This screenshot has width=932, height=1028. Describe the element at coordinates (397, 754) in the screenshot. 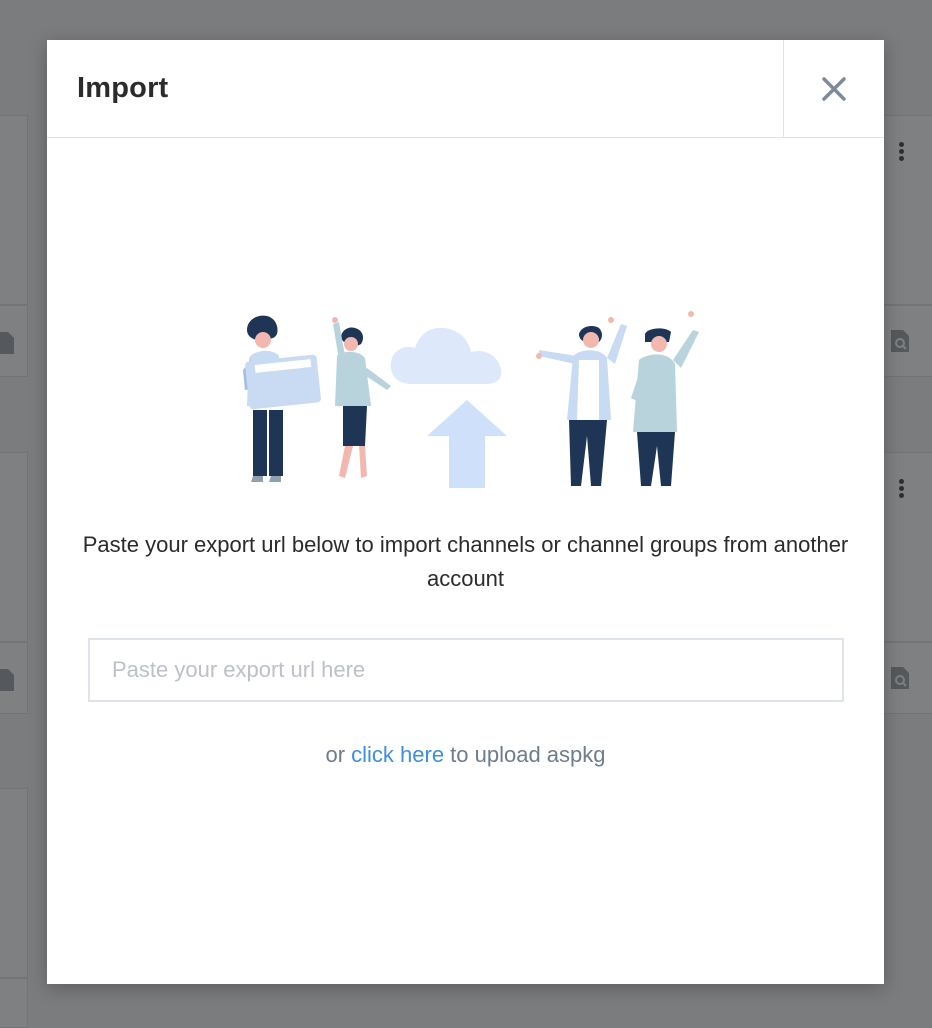

I see `upload-aspkg-link: click here` at that location.